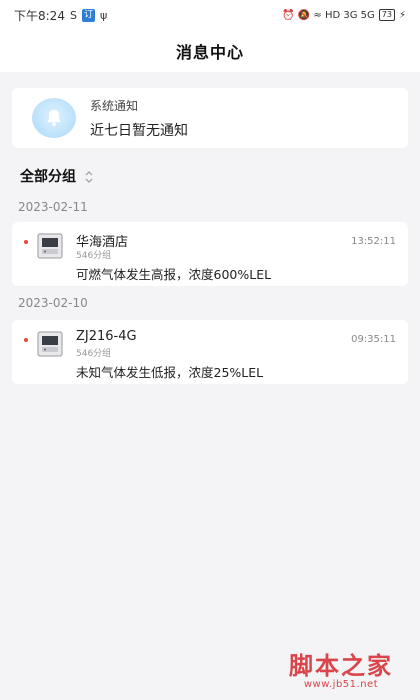 The height and width of the screenshot is (700, 420). What do you see at coordinates (88, 15) in the screenshot?
I see `status-app-icon: 订` at bounding box center [88, 15].